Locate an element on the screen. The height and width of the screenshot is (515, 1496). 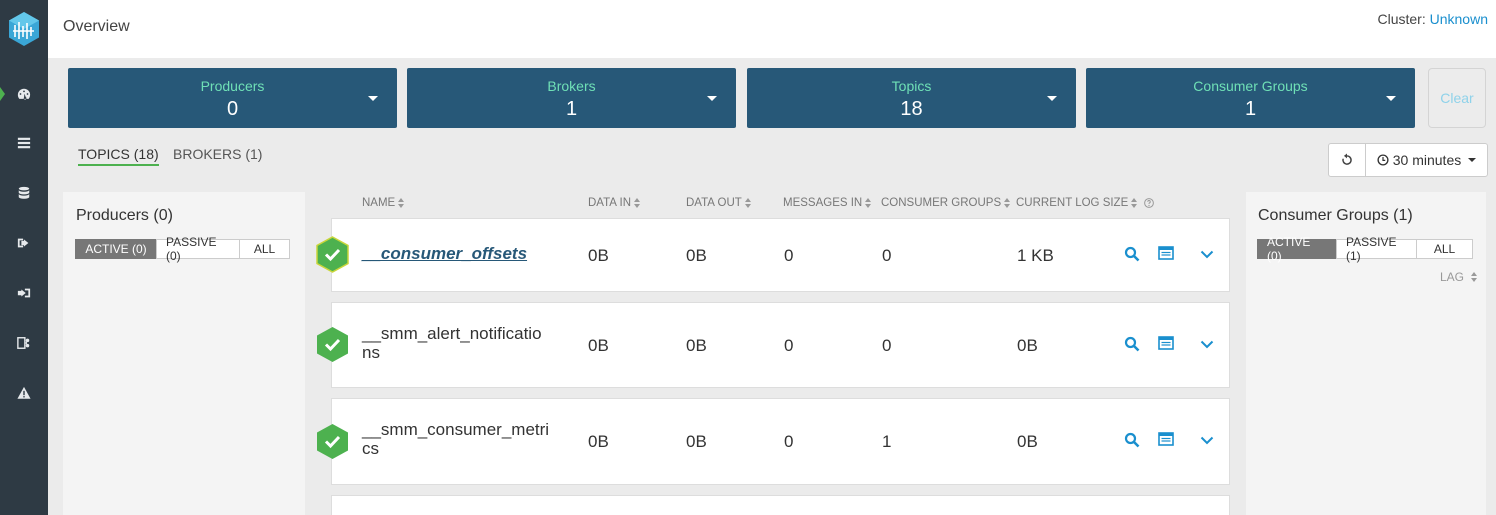
nav-data-explorer is located at coordinates (24, 343).